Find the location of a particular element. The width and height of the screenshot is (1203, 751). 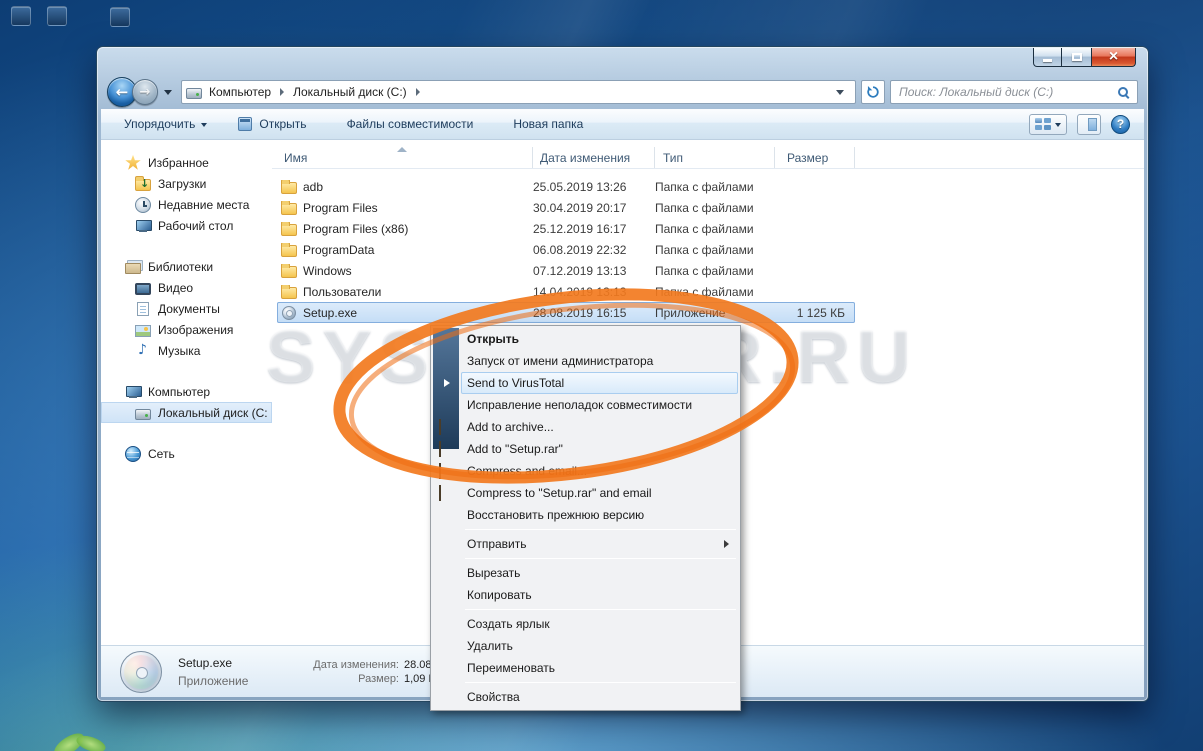

sidebar-item-libraries: Библиотеки is located at coordinates (186, 266).